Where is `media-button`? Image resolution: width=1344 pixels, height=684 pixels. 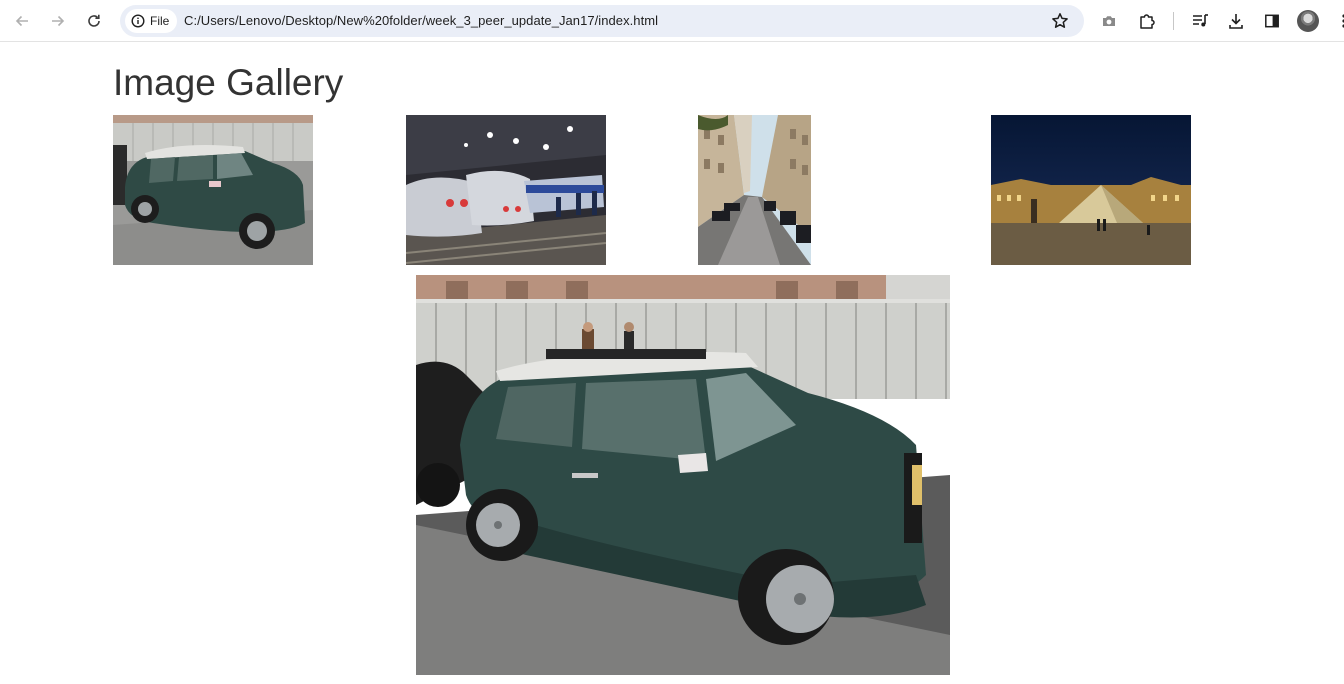
media-button is located at coordinates (1200, 21).